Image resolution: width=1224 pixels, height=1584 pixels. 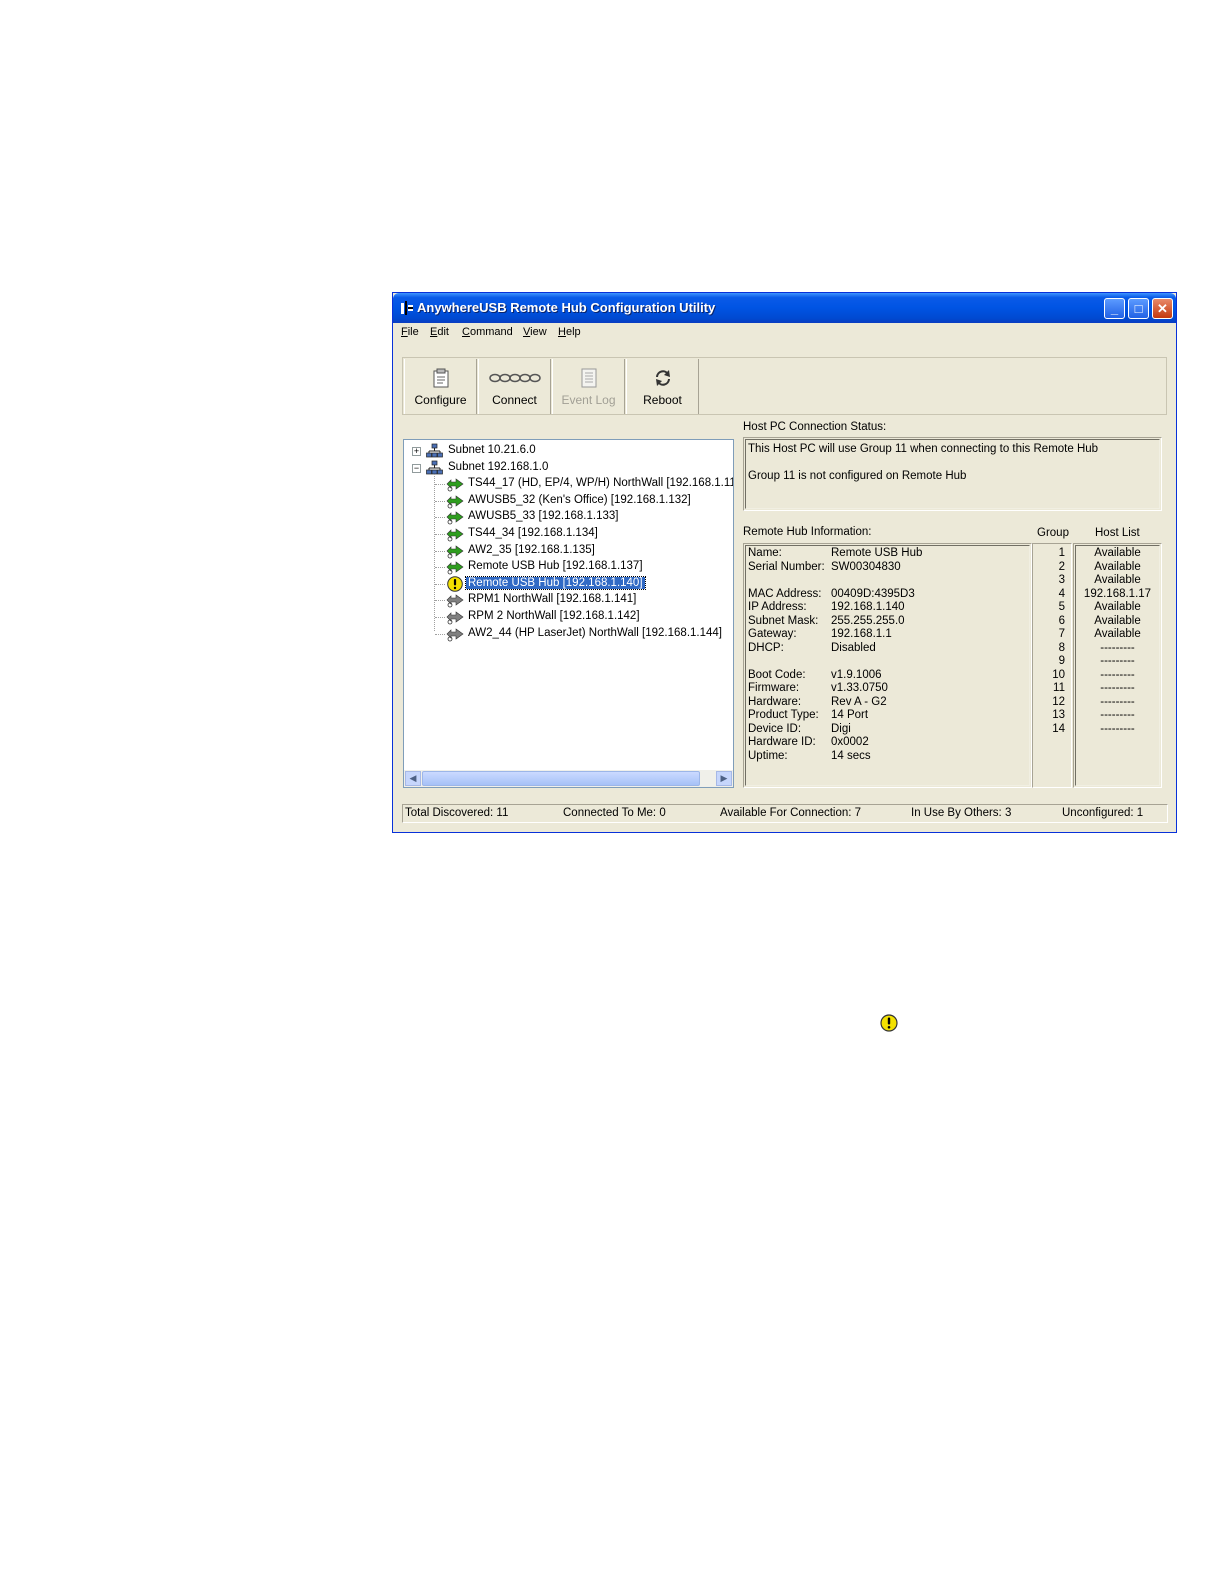 I want to click on menu-view: View, so click(x=535, y=332).